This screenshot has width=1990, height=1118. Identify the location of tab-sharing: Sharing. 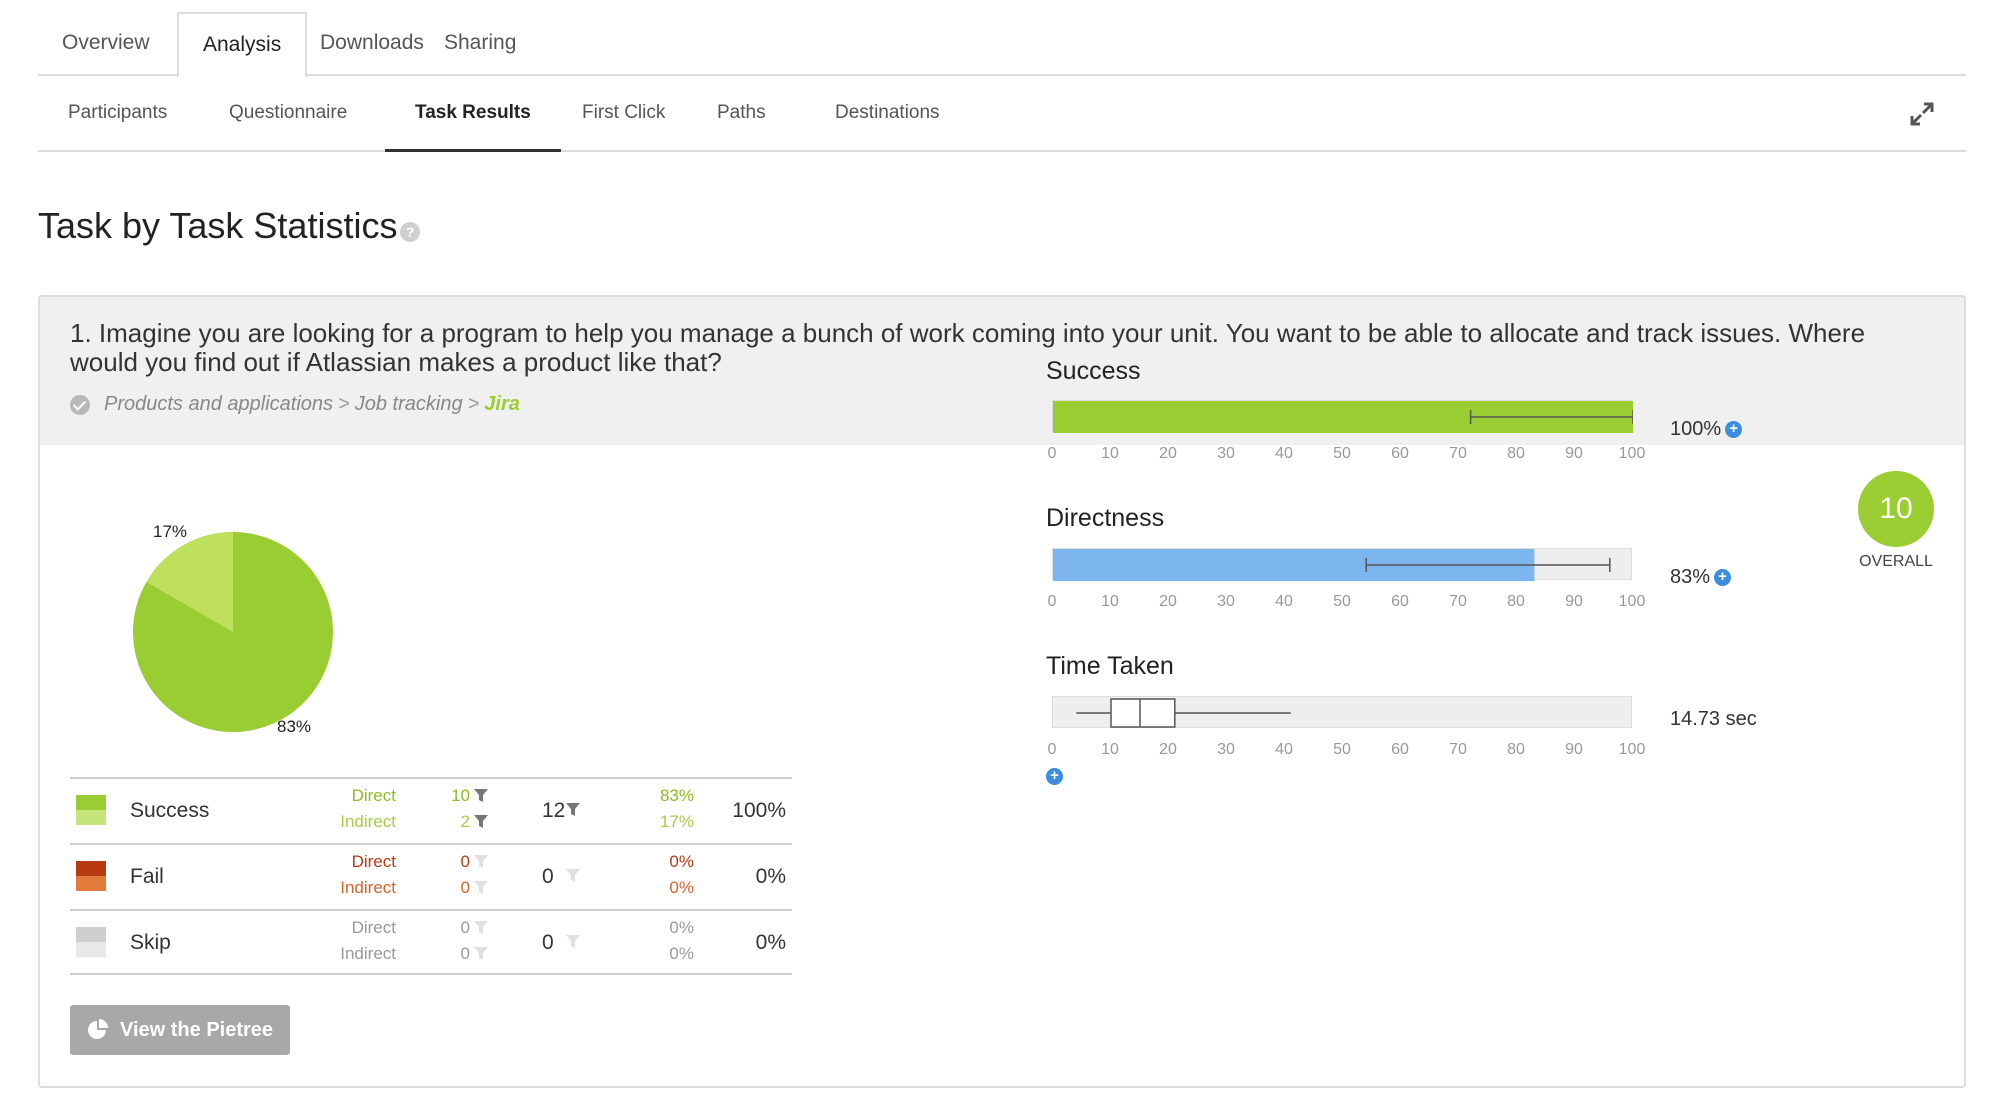
(480, 44).